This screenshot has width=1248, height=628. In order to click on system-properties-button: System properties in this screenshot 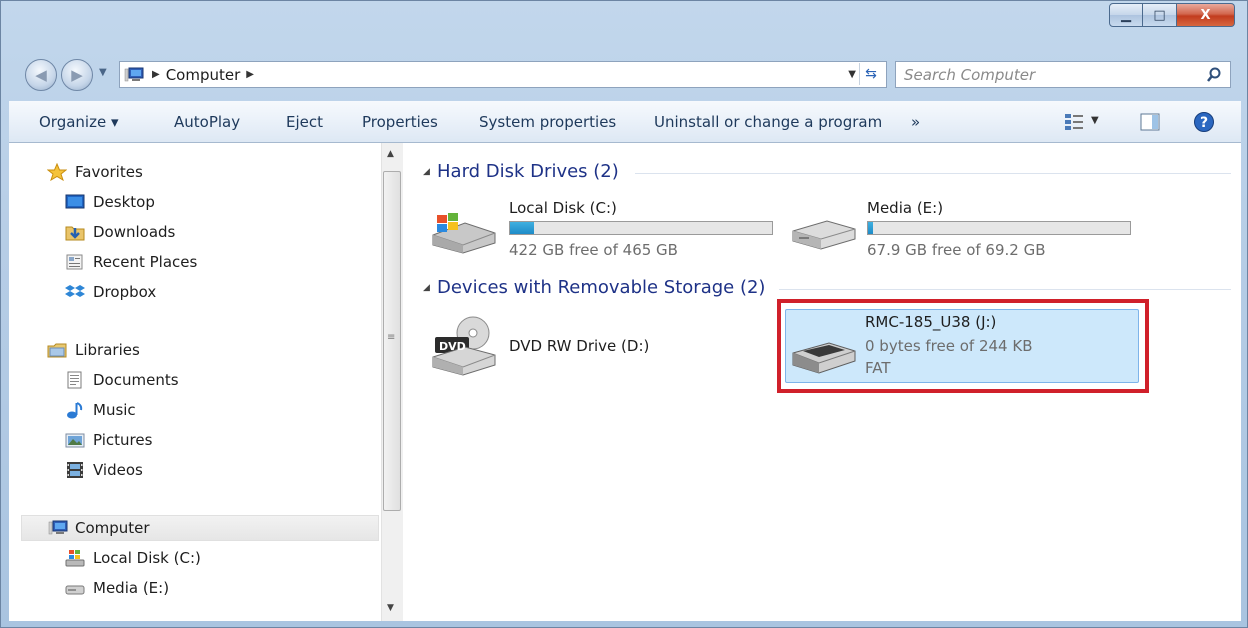, I will do `click(547, 122)`.